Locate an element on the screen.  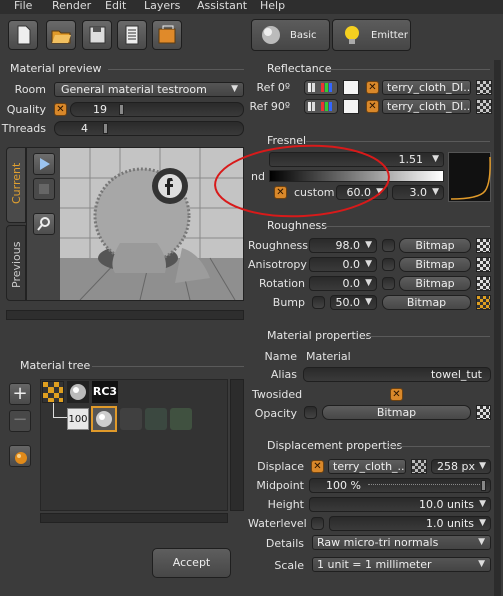
opacity-texture-thumb is located at coordinates (483, 412).